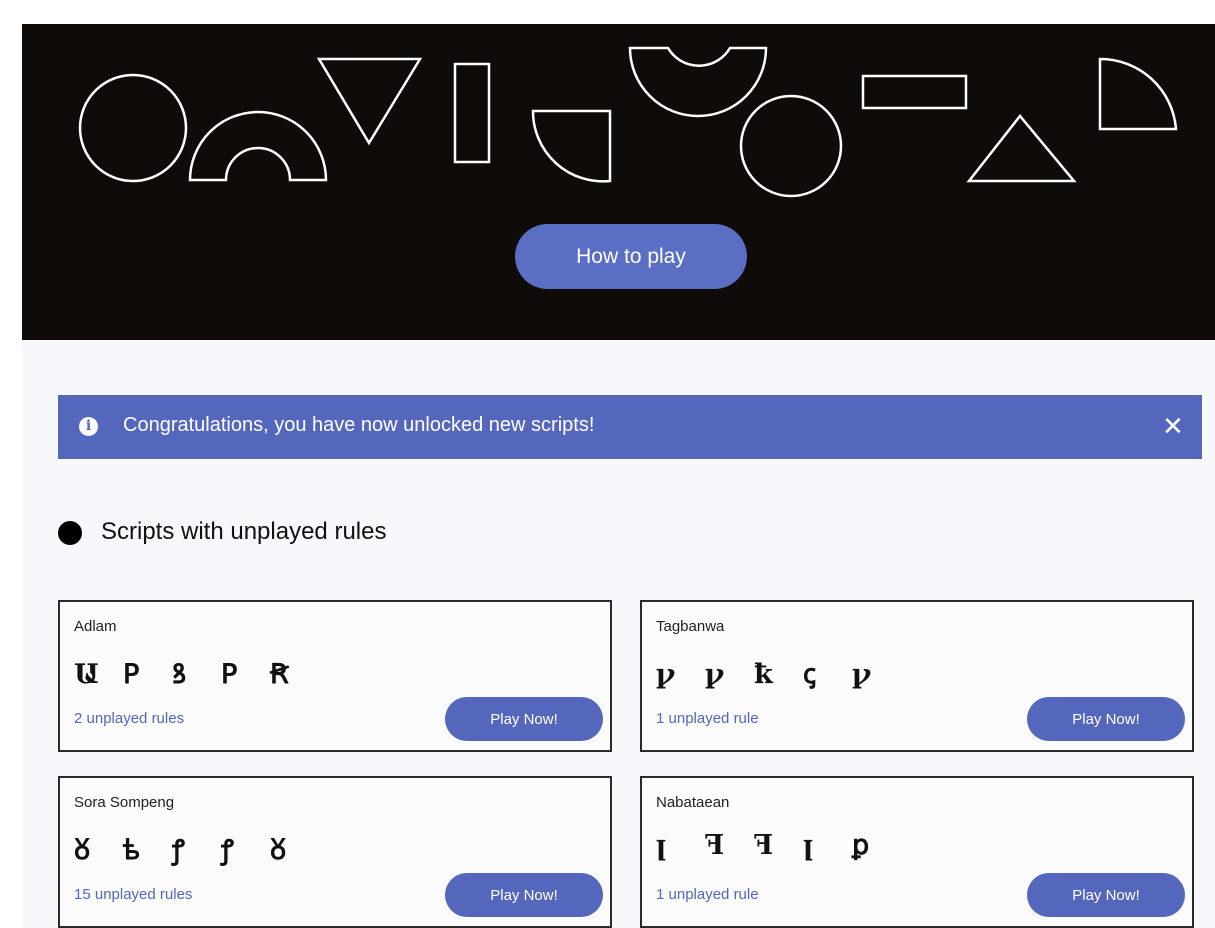 Image resolution: width=1215 pixels, height=928 pixels. Describe the element at coordinates (196, 848) in the screenshot. I see `script-glyphs: ᲈᲇꝭꝭᲈ` at that location.